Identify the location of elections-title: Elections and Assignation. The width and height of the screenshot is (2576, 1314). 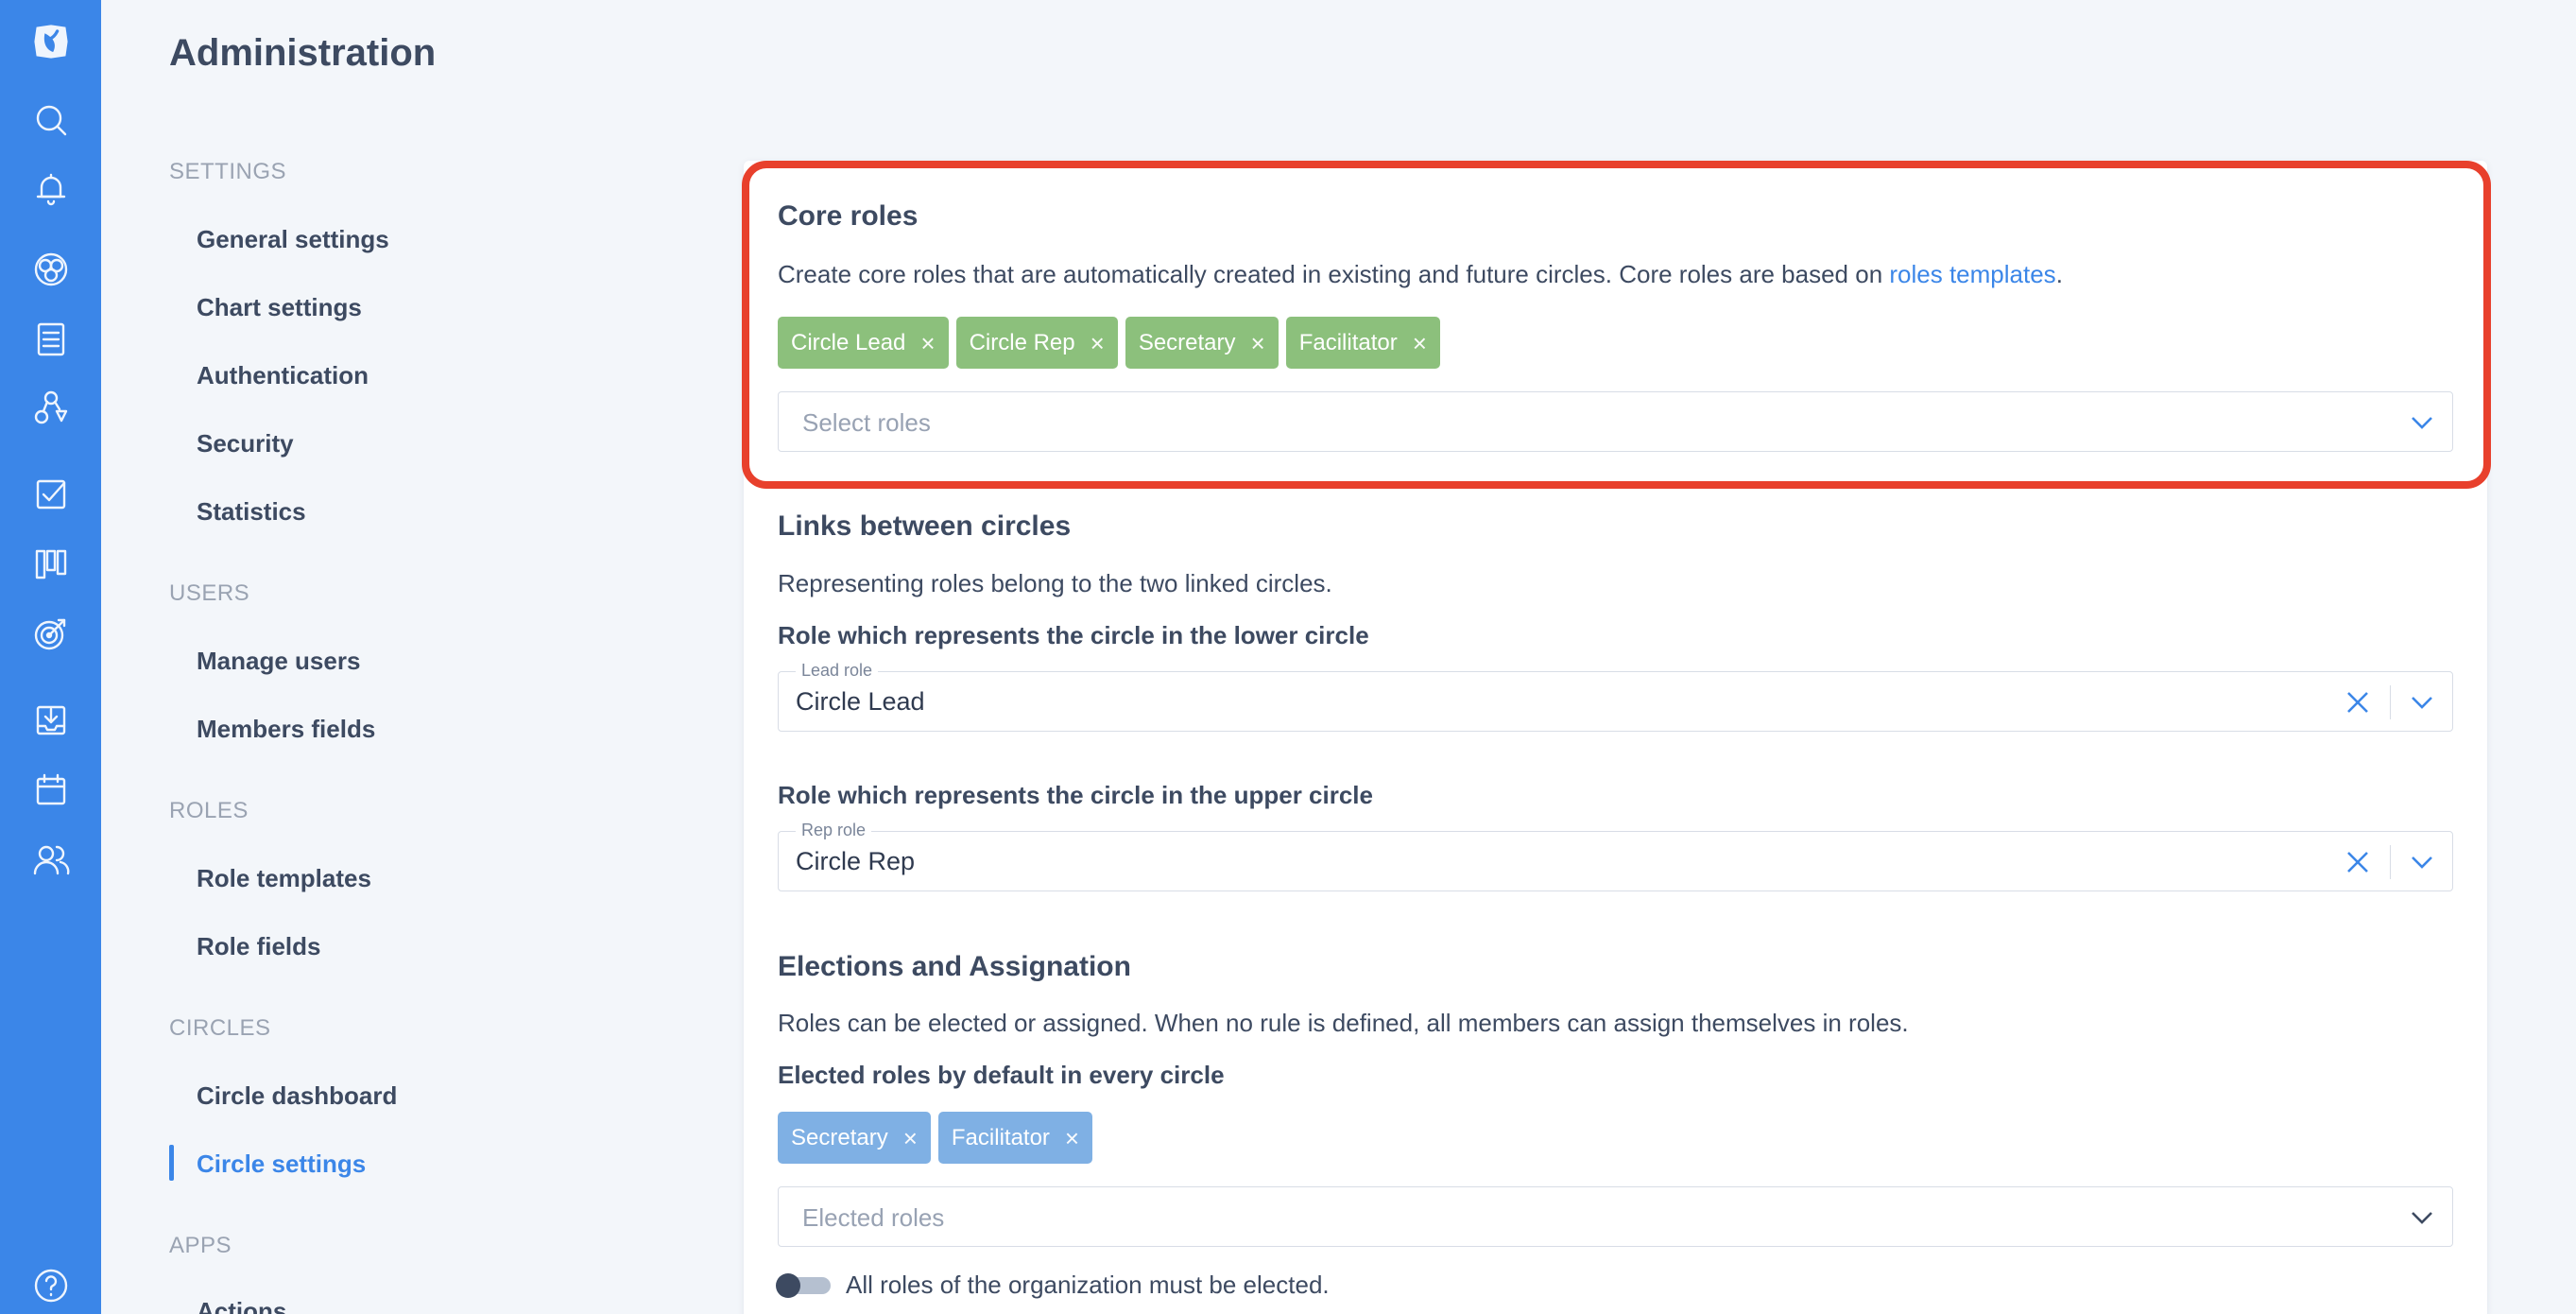
(954, 967).